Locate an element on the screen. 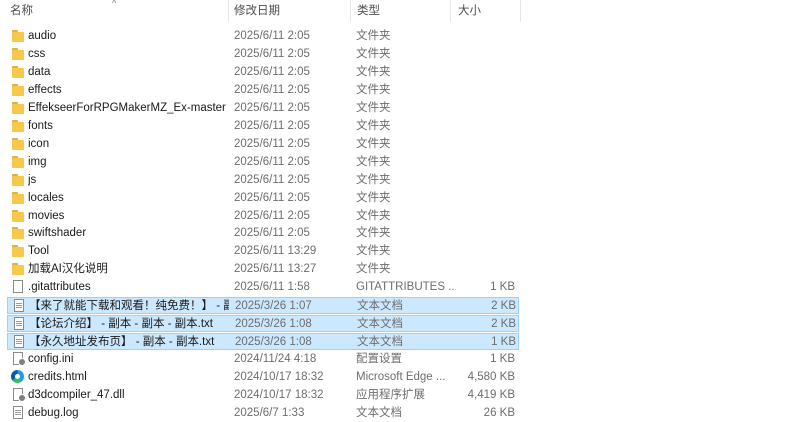  column-header-name: 名称 is located at coordinates (118, 11).